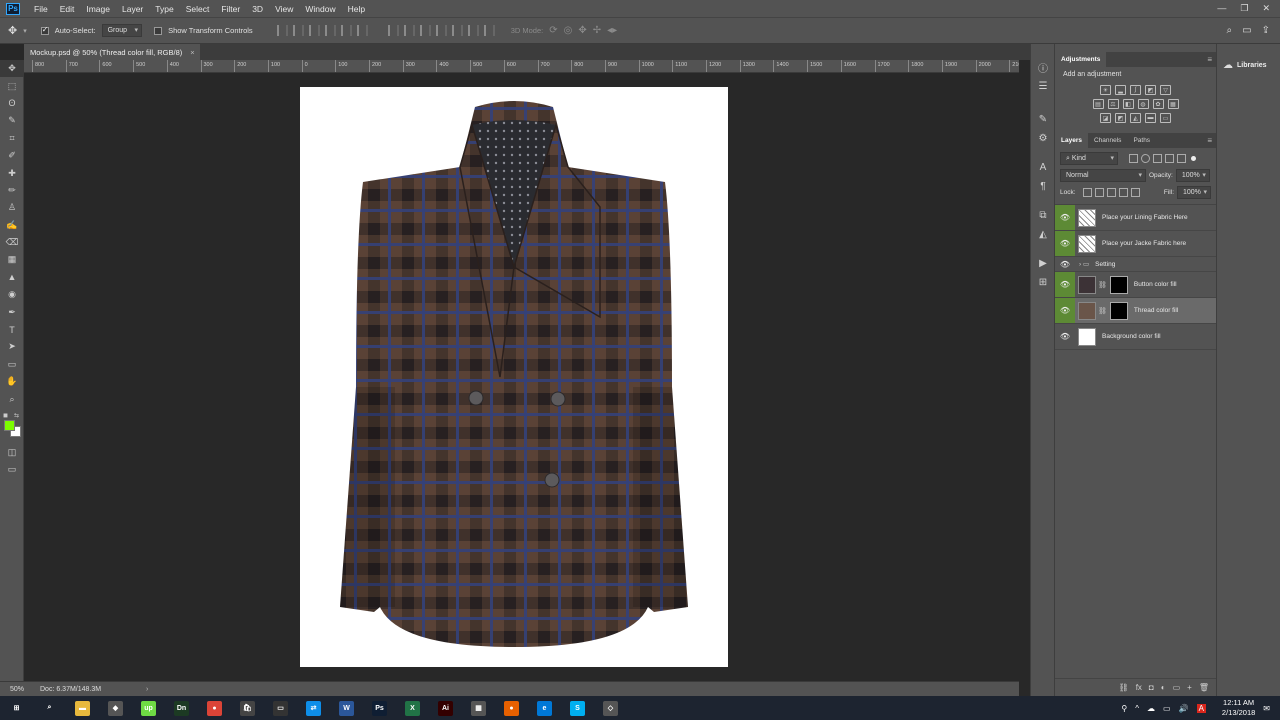  I want to click on menu-select: Select, so click(198, 9).